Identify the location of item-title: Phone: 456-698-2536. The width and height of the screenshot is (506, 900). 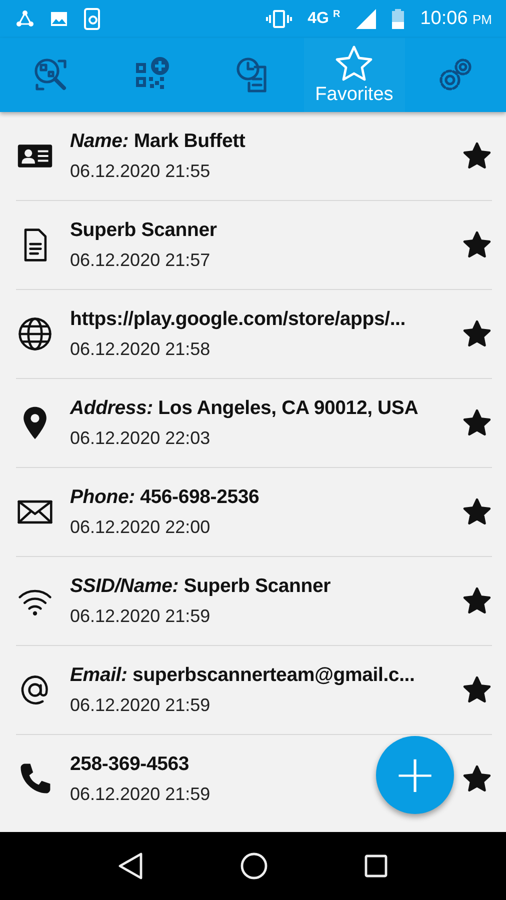
(165, 497).